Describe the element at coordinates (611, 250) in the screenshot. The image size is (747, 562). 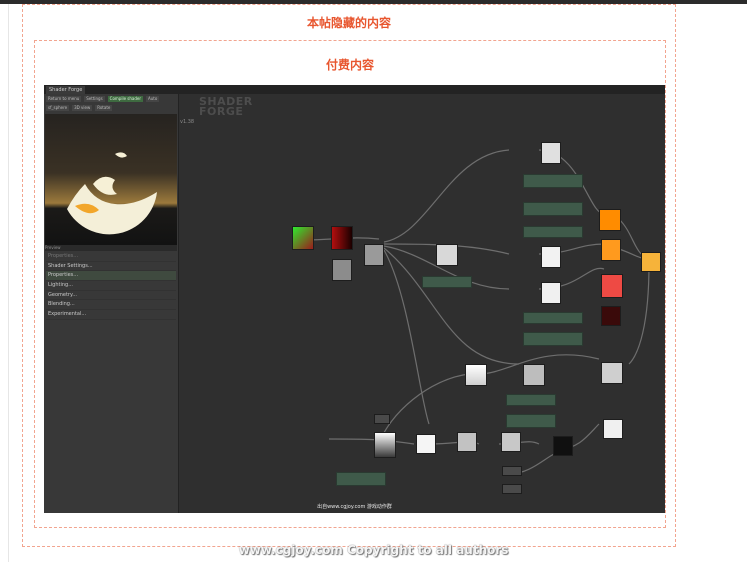
I see `orange-mask-node` at that location.